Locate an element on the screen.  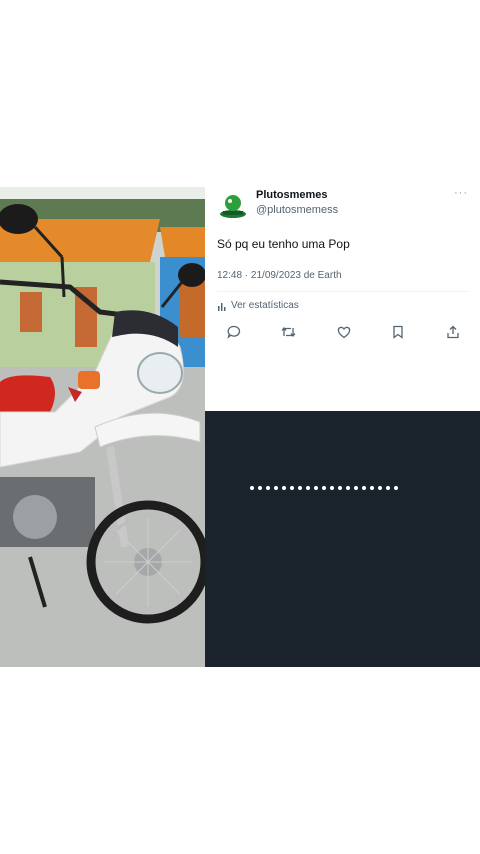
tweet-actions is located at coordinates (343, 332).